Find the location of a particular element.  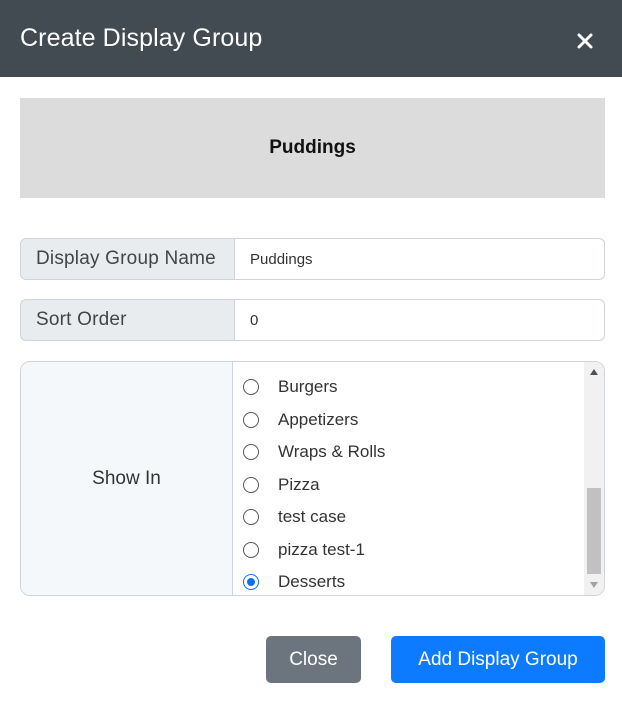

add-display-group-button: Add Display Group is located at coordinates (498, 659).